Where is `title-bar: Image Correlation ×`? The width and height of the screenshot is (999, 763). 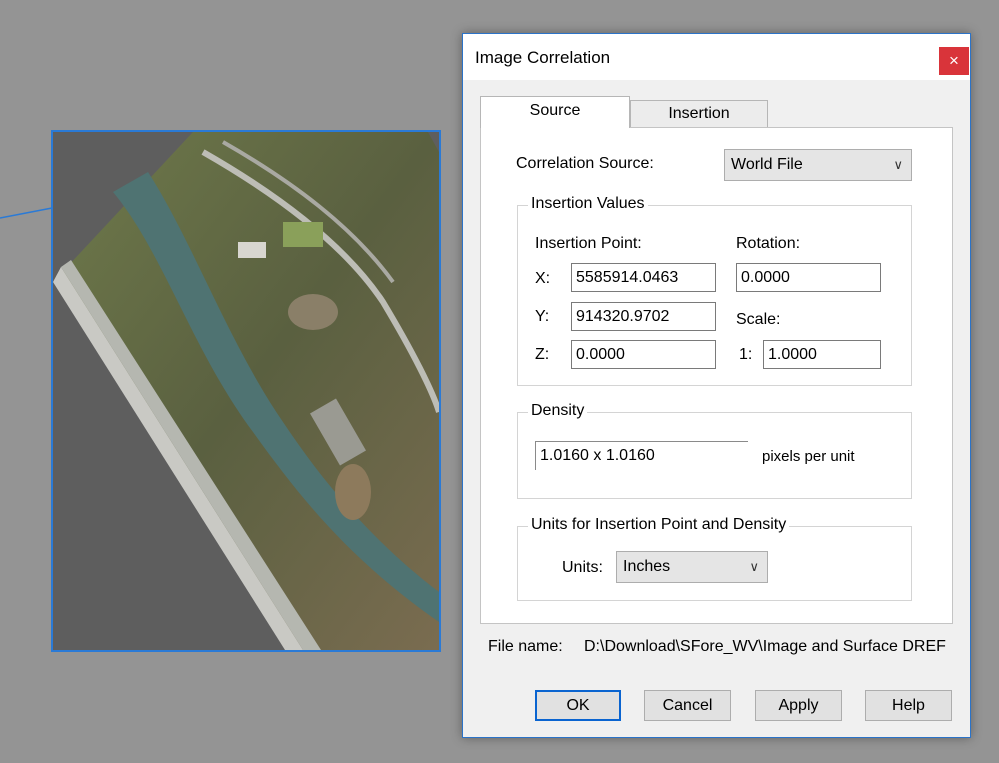
title-bar: Image Correlation × is located at coordinates (716, 57).